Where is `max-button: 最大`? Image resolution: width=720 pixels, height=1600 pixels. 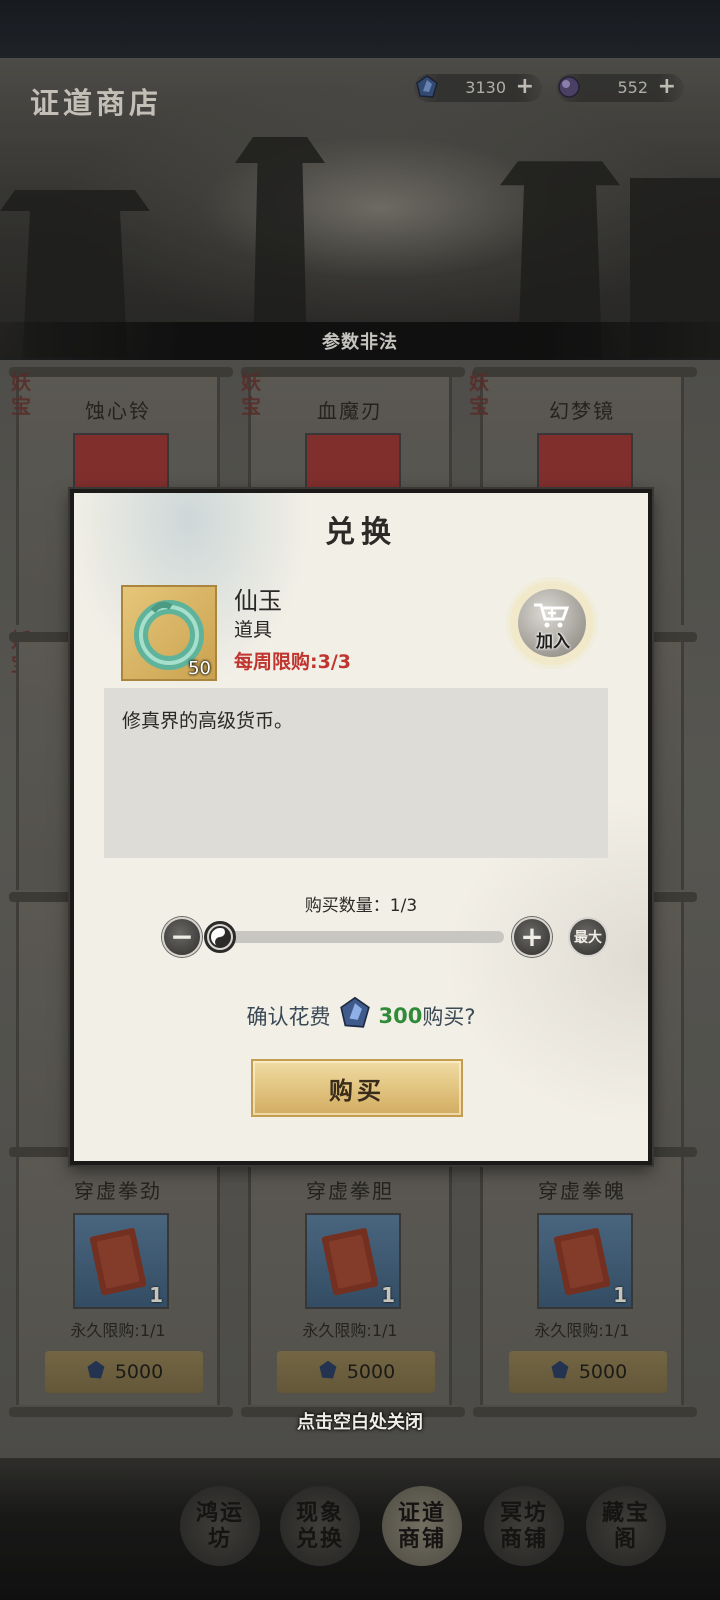
max-button: 最大 is located at coordinates (588, 937).